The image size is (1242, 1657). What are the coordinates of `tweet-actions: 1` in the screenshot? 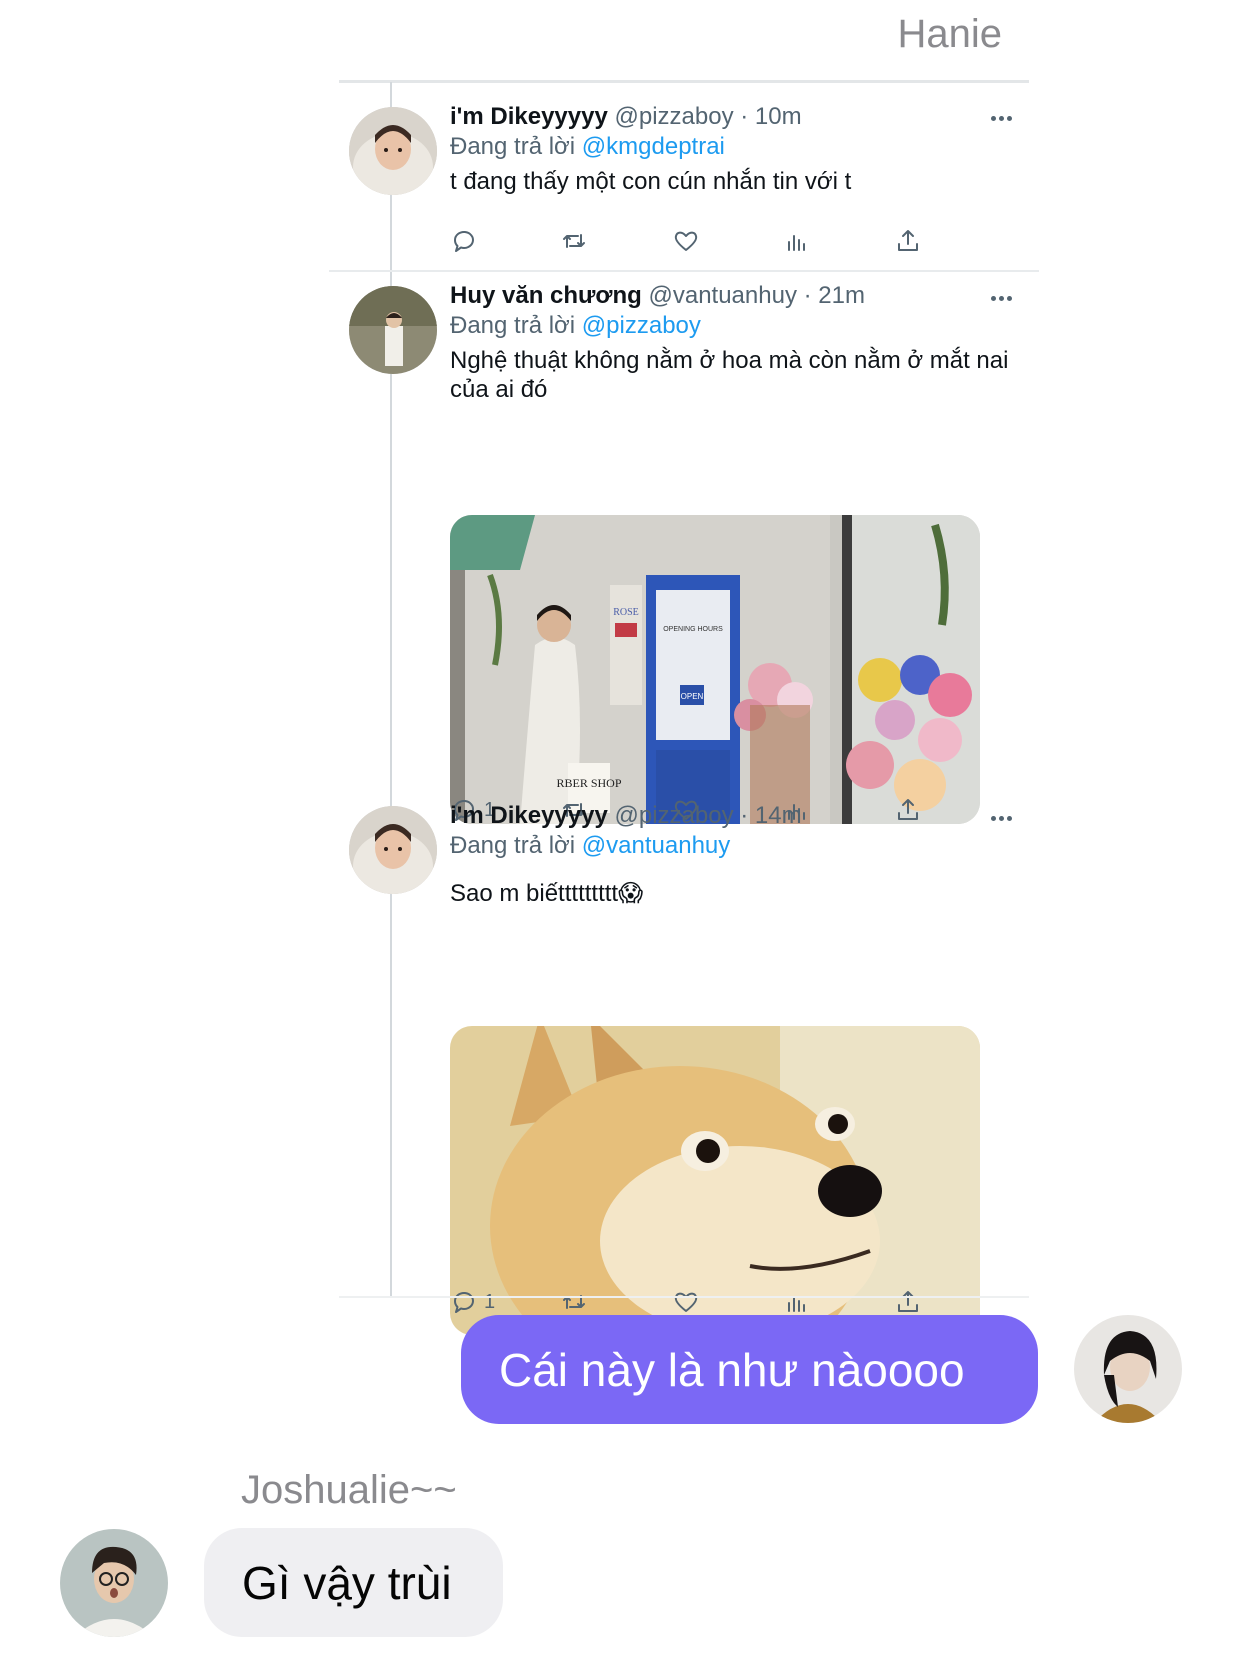 It's located at (710, 1302).